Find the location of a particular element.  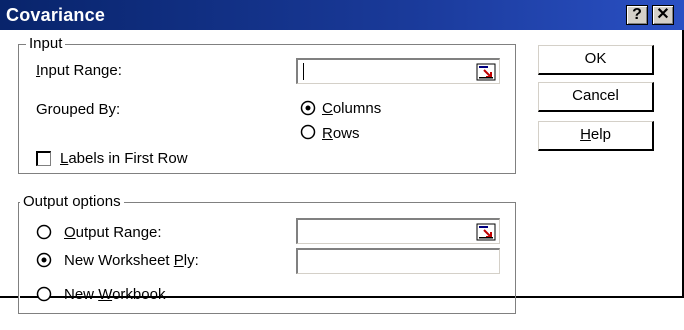

columns-label: Columns is located at coordinates (351, 108).